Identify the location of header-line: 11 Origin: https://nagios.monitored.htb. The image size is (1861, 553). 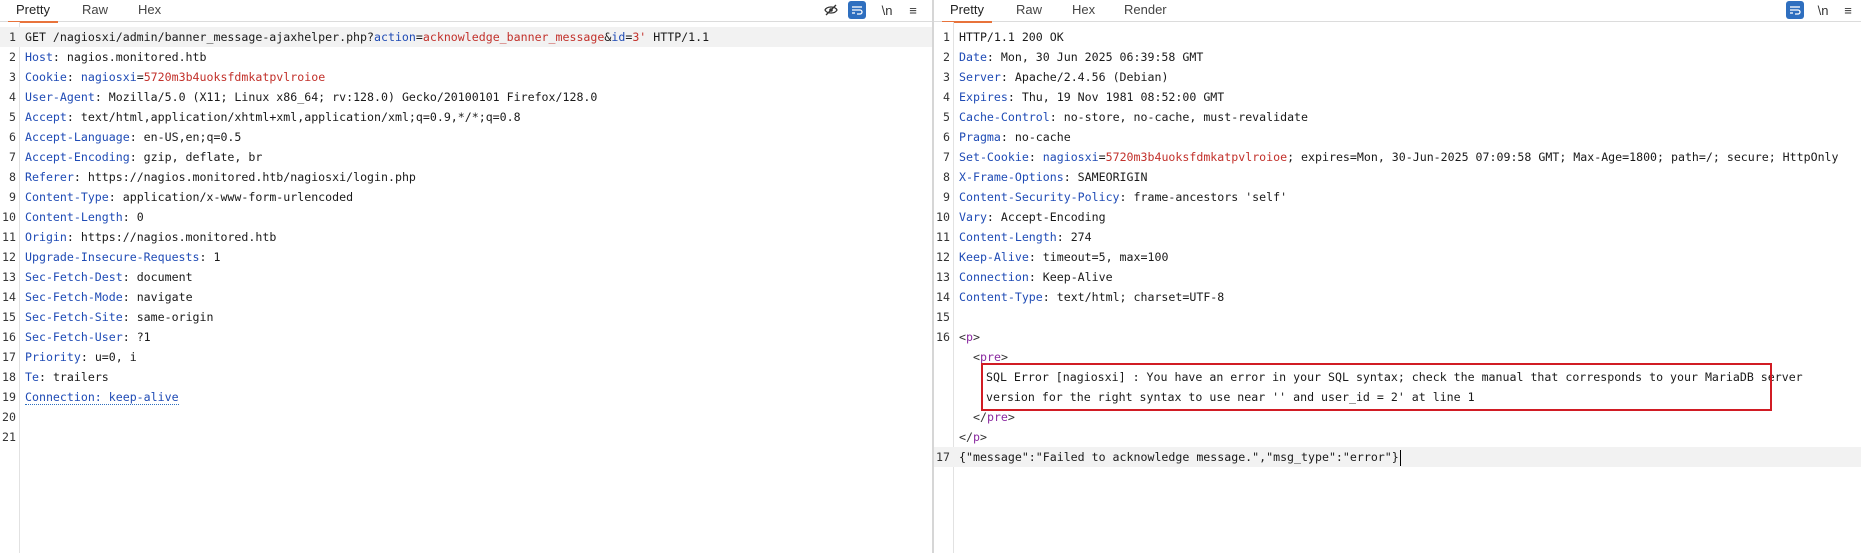
(139, 237).